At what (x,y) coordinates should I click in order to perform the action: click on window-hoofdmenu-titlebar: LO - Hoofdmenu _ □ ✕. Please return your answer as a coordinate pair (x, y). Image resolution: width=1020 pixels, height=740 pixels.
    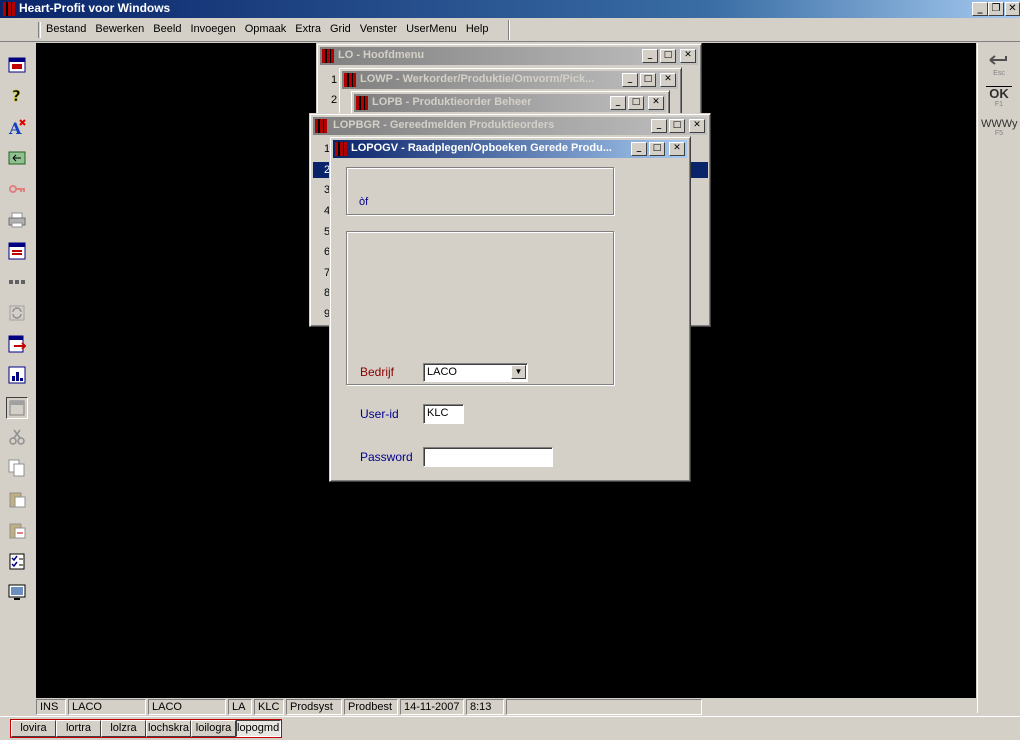
    Looking at the image, I should click on (509, 56).